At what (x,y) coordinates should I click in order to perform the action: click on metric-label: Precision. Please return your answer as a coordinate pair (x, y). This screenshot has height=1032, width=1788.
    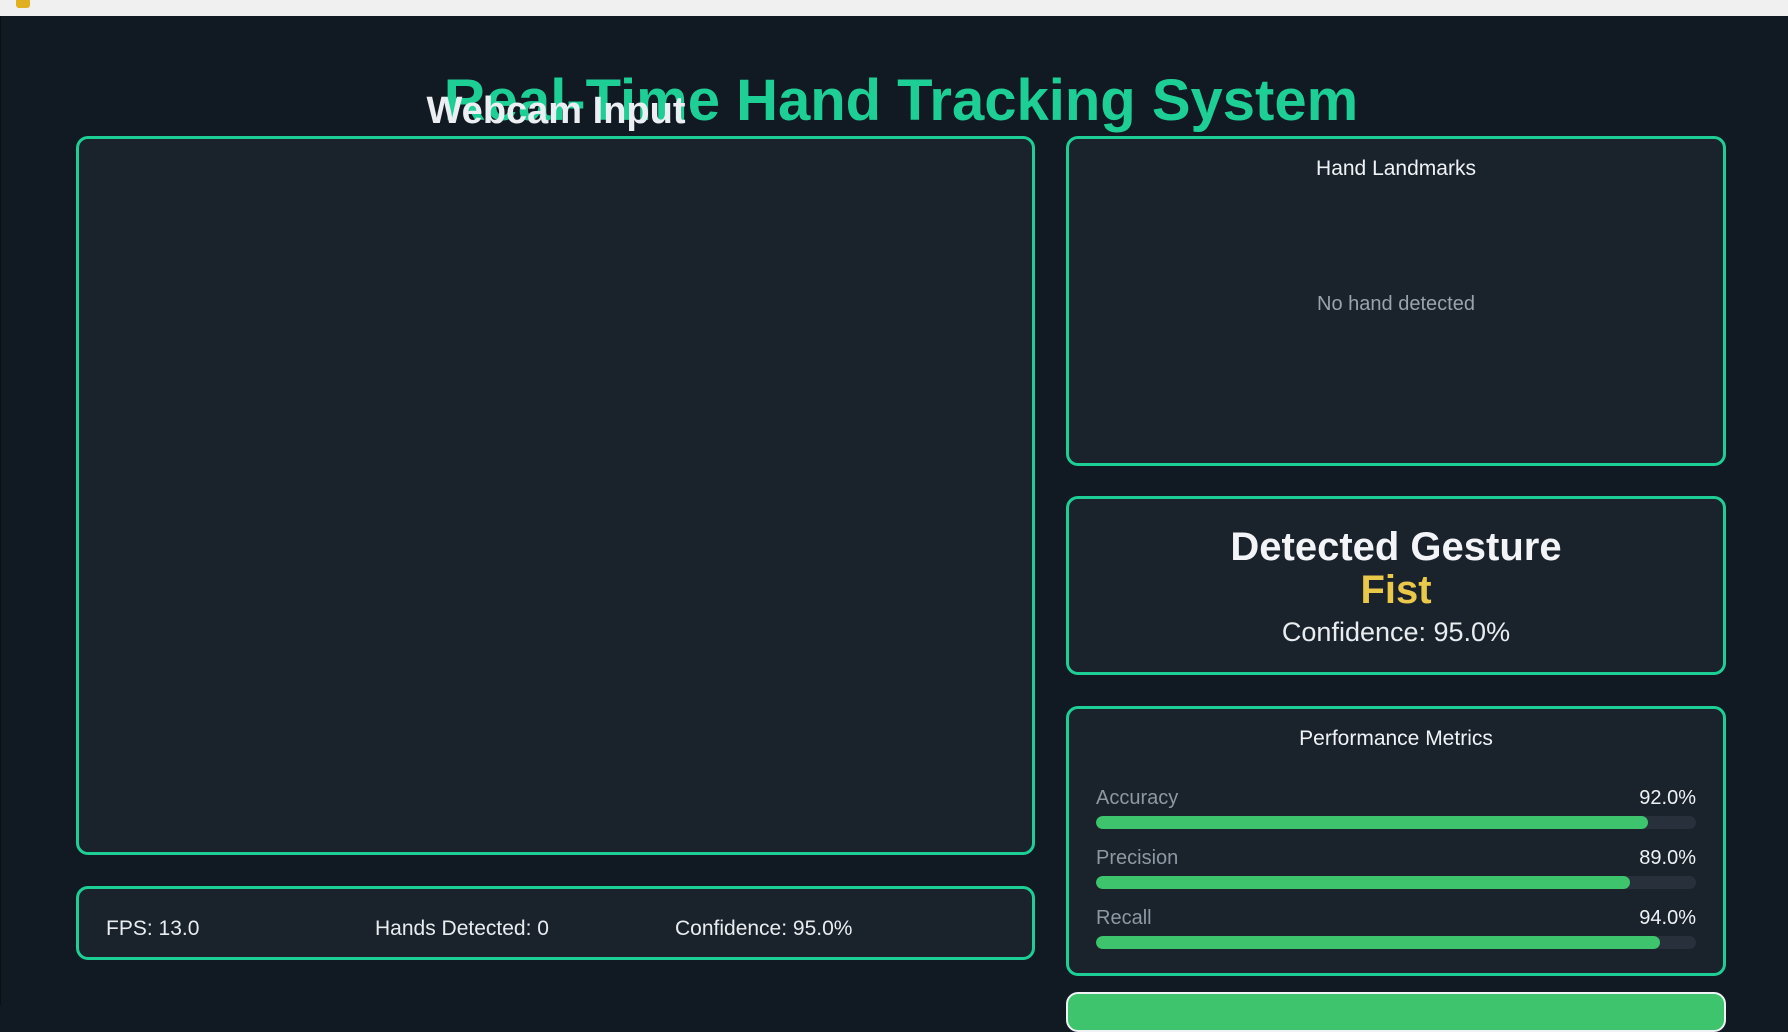
    Looking at the image, I should click on (1137, 858).